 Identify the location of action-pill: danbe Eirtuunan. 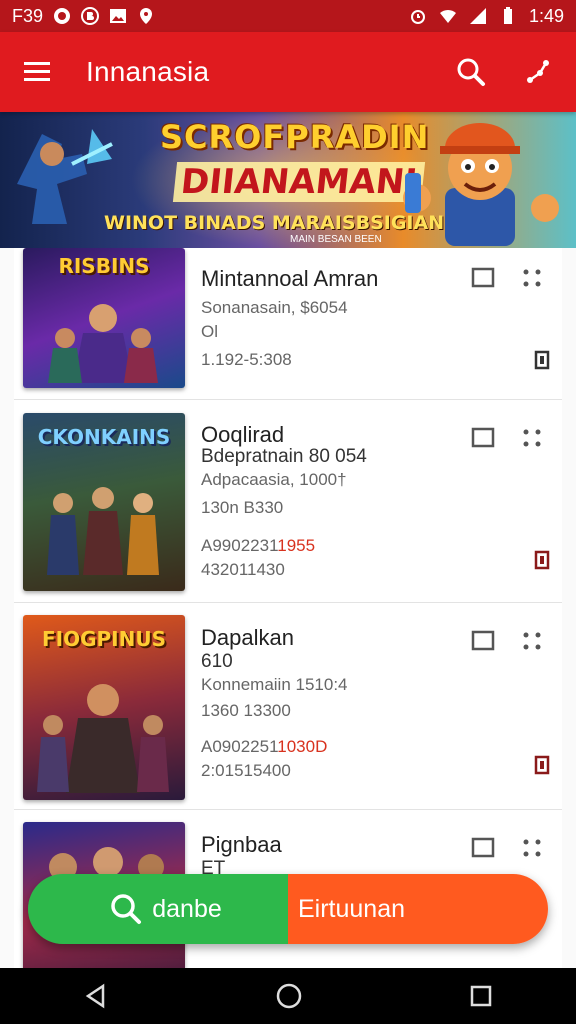
(288, 909).